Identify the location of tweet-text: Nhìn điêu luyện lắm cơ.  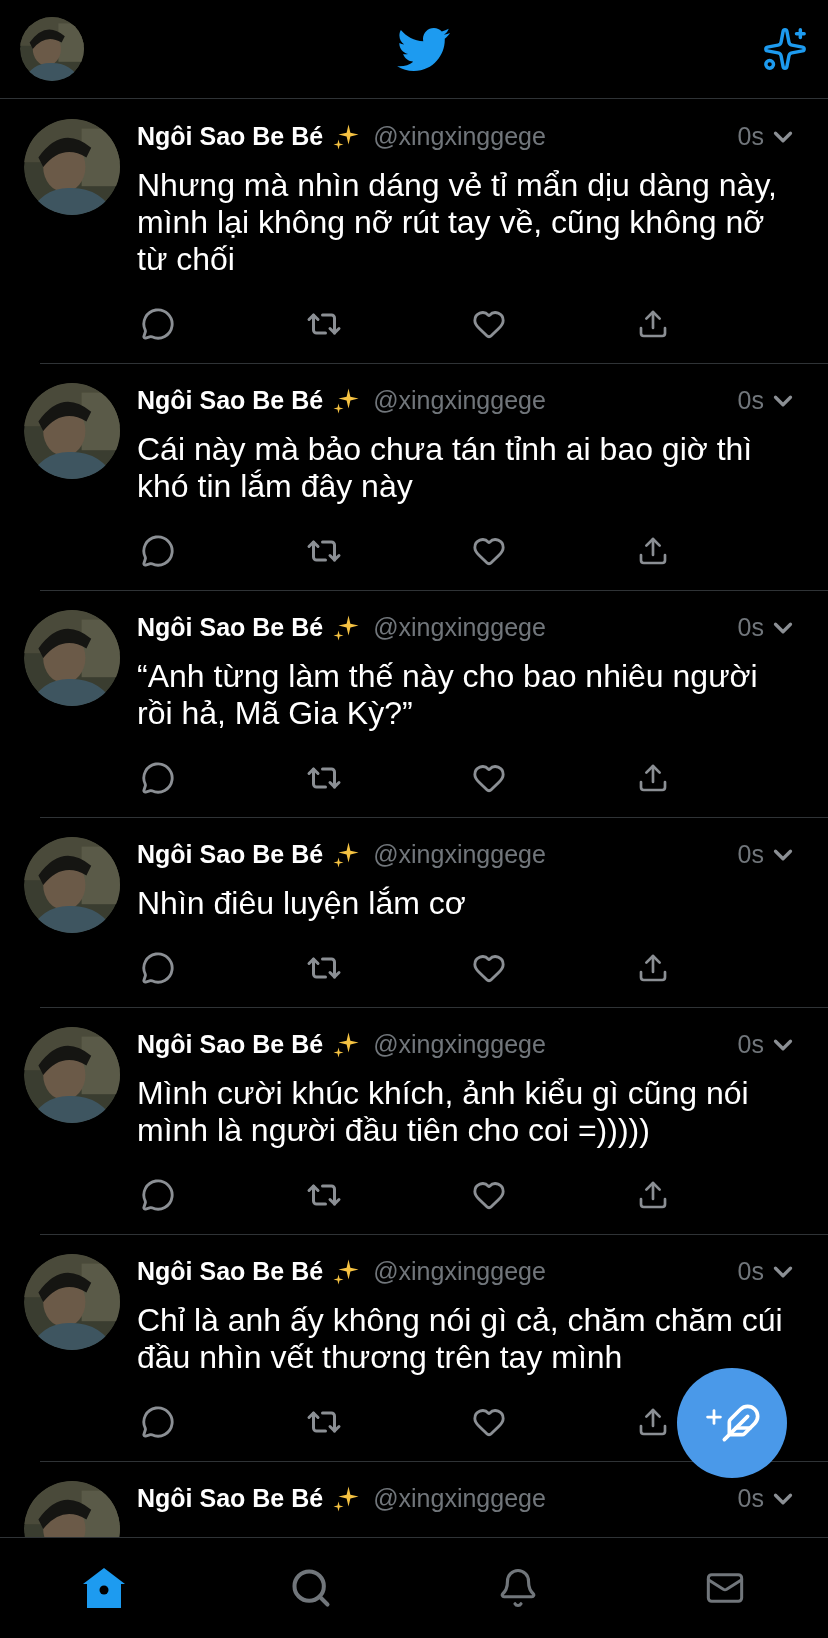
(302, 903).